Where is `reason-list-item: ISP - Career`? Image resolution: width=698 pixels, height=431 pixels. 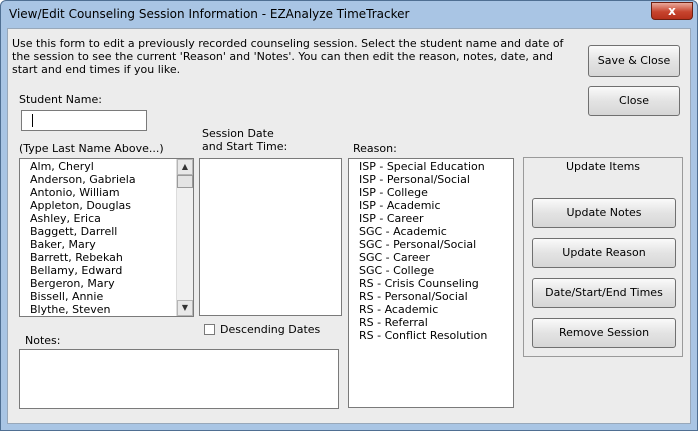 reason-list-item: ISP - Career is located at coordinates (431, 218).